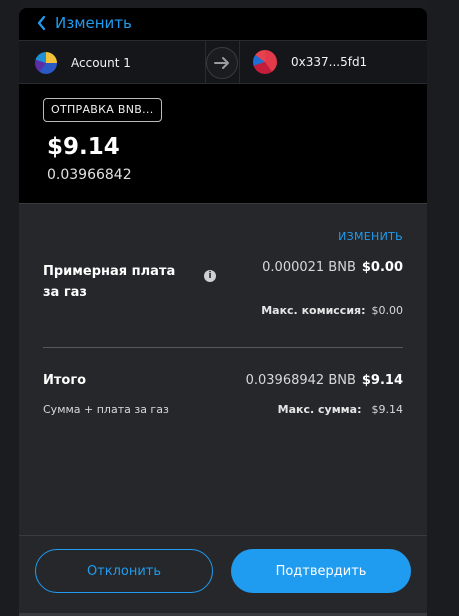 The image size is (459, 616). What do you see at coordinates (300, 380) in the screenshot?
I see `total-native: 0.03968942 BNB` at bounding box center [300, 380].